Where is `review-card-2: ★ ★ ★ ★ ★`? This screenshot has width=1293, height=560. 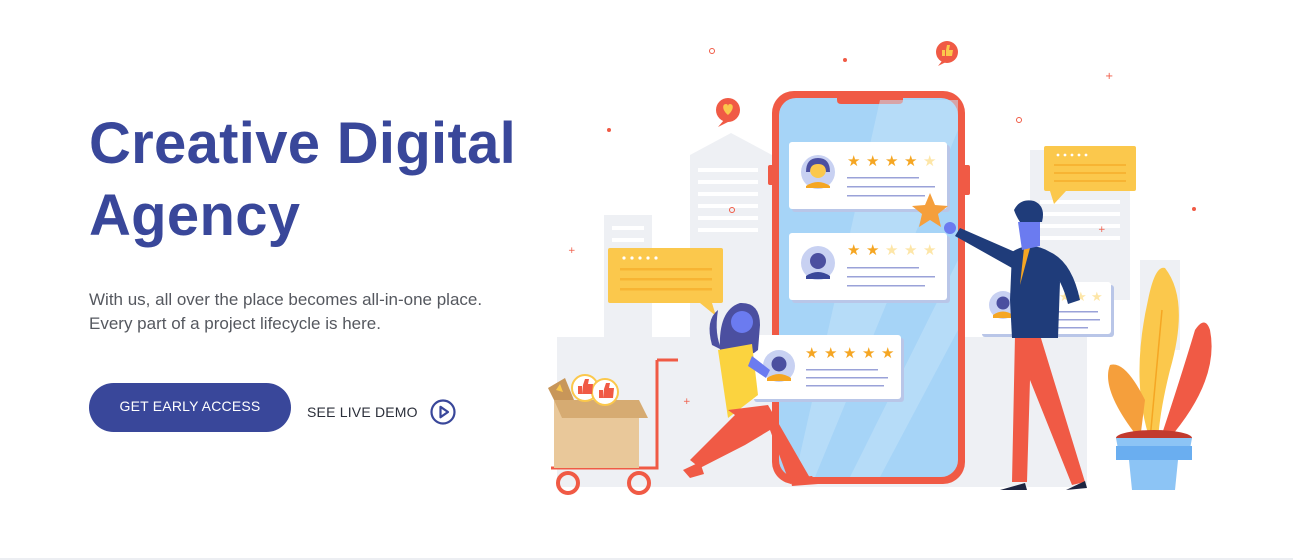 review-card-2: ★ ★ ★ ★ ★ is located at coordinates (869, 268).